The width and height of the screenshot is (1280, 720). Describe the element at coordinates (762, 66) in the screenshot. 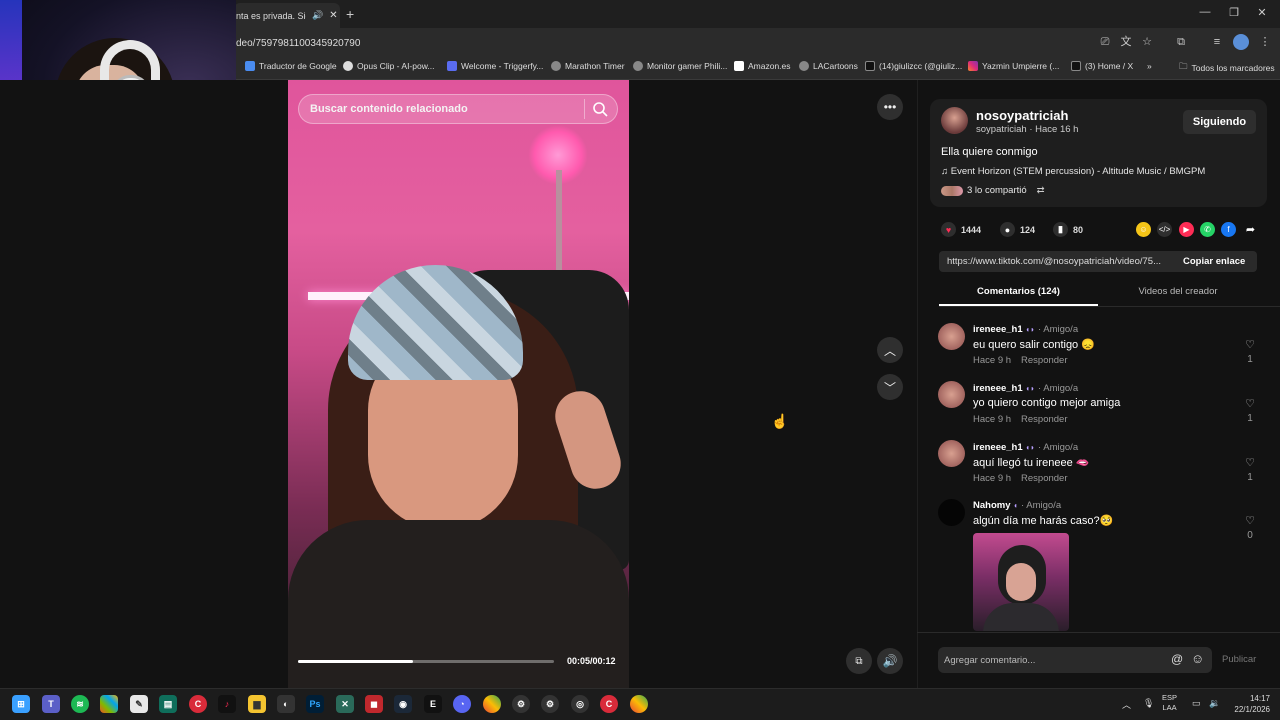

I see `bookmark-item: Amazon.es` at that location.